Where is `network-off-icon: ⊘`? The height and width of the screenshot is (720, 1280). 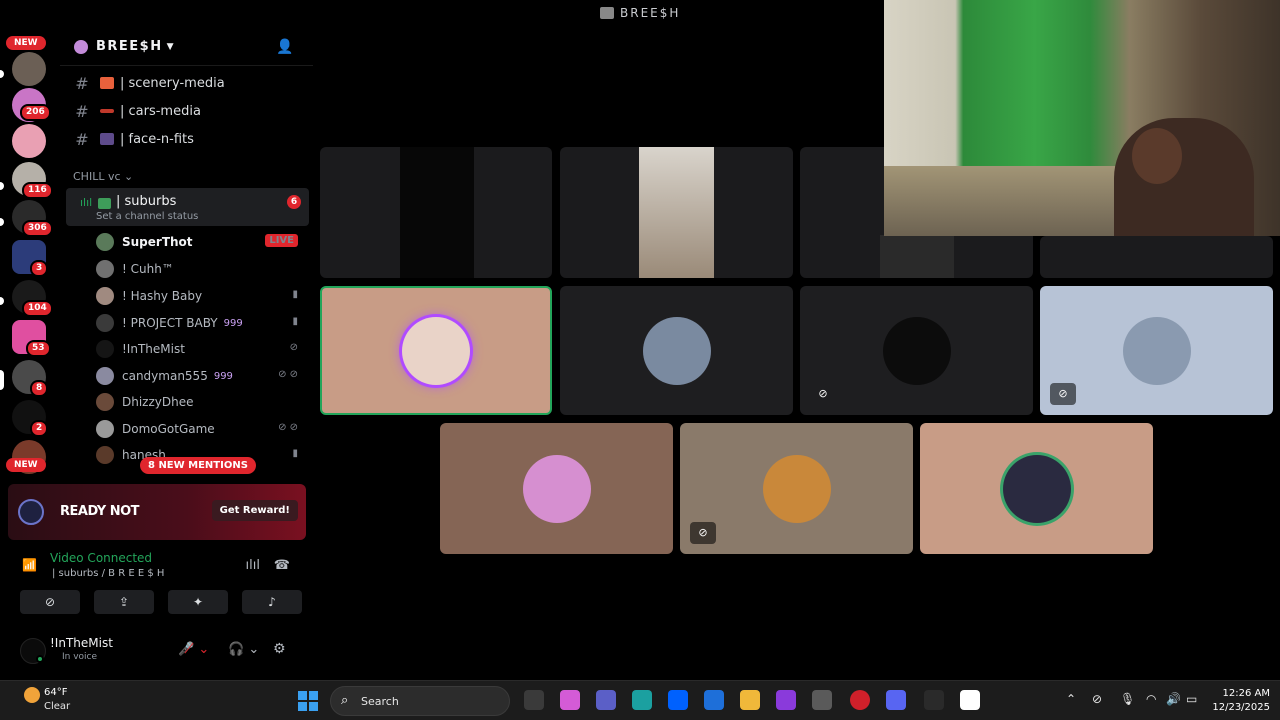 network-off-icon: ⊘ is located at coordinates (1097, 699).